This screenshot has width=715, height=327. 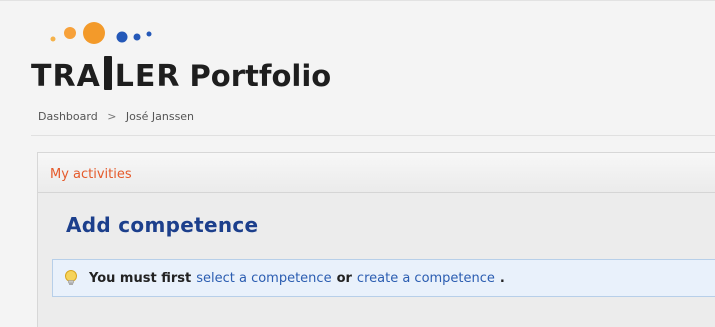 I want to click on notice-conjunction: or, so click(x=344, y=278).